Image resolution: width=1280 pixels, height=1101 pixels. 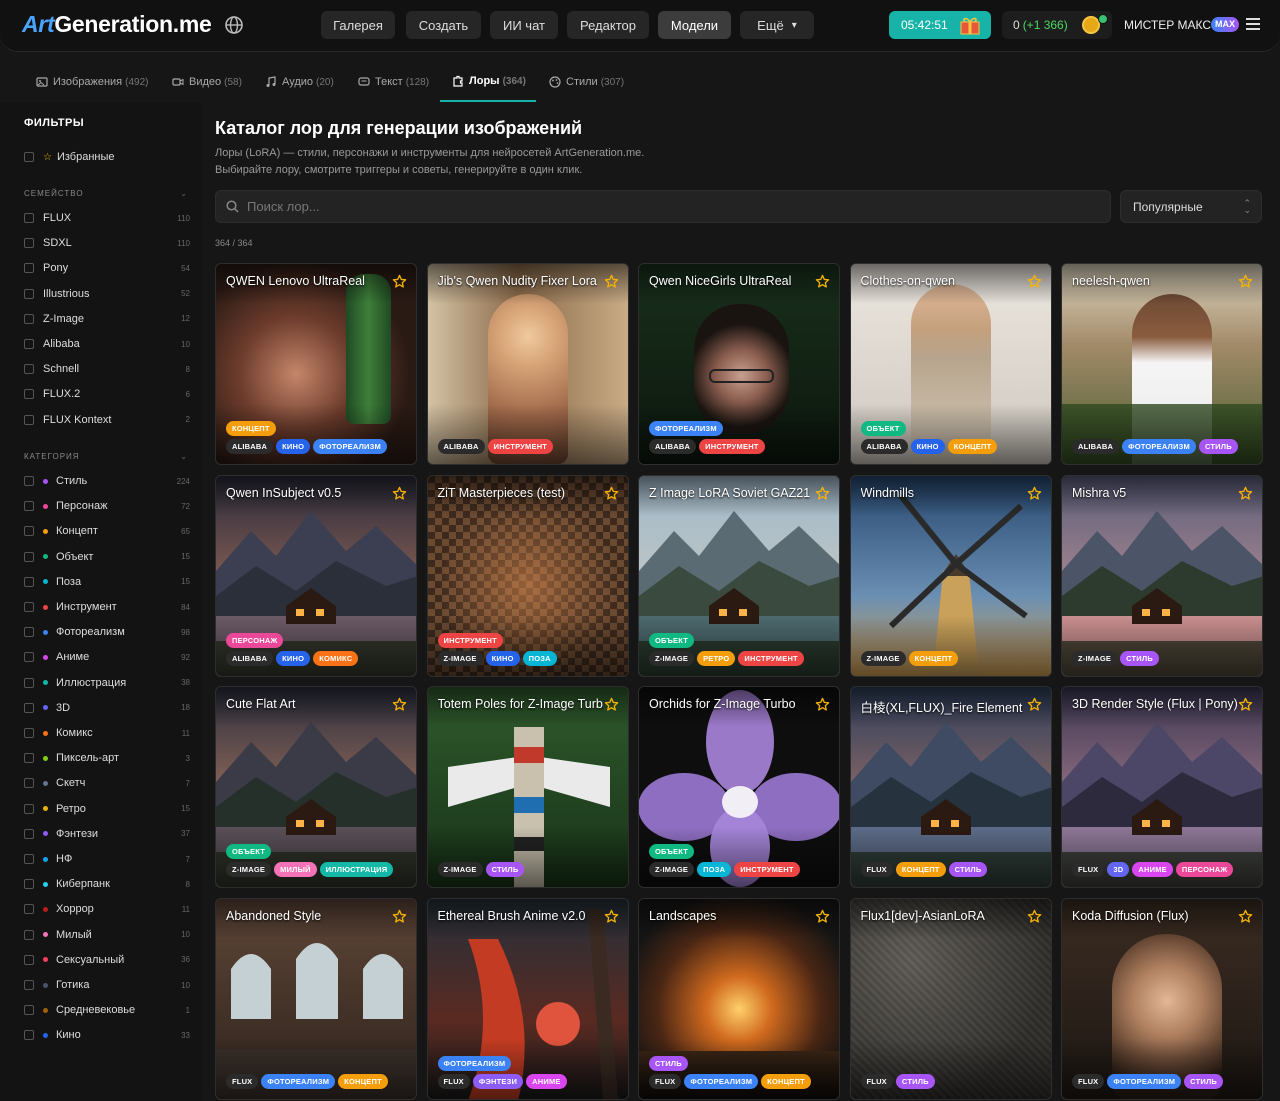 I want to click on category-filter: Персонаж 72, so click(x=107, y=506).